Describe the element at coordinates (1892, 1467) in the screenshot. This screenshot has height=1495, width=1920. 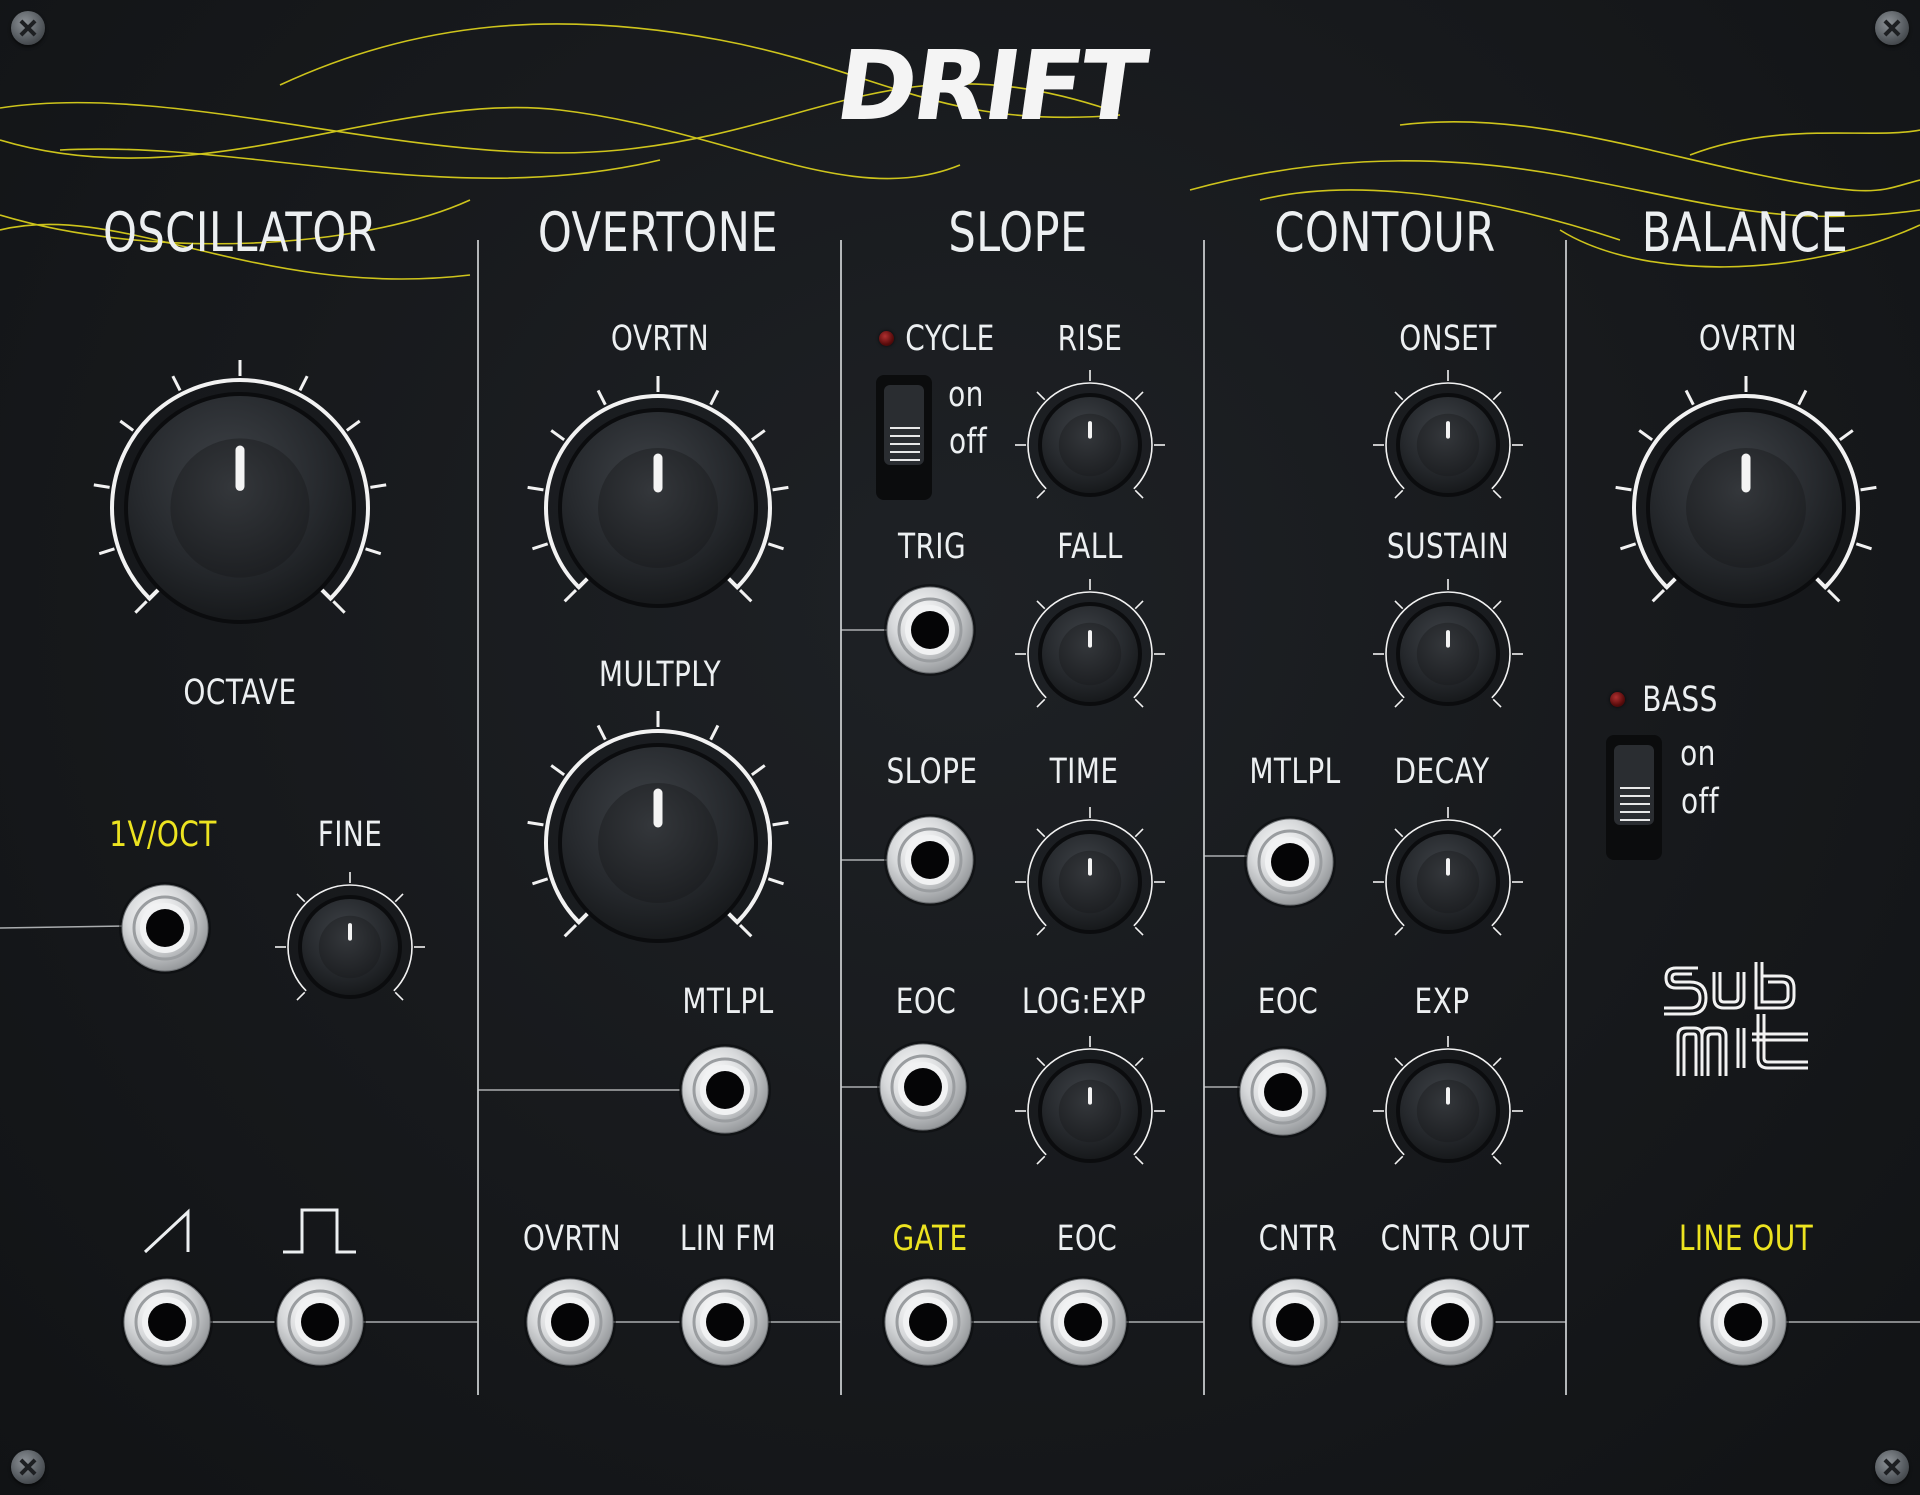
I see `screw-bottom-right` at that location.